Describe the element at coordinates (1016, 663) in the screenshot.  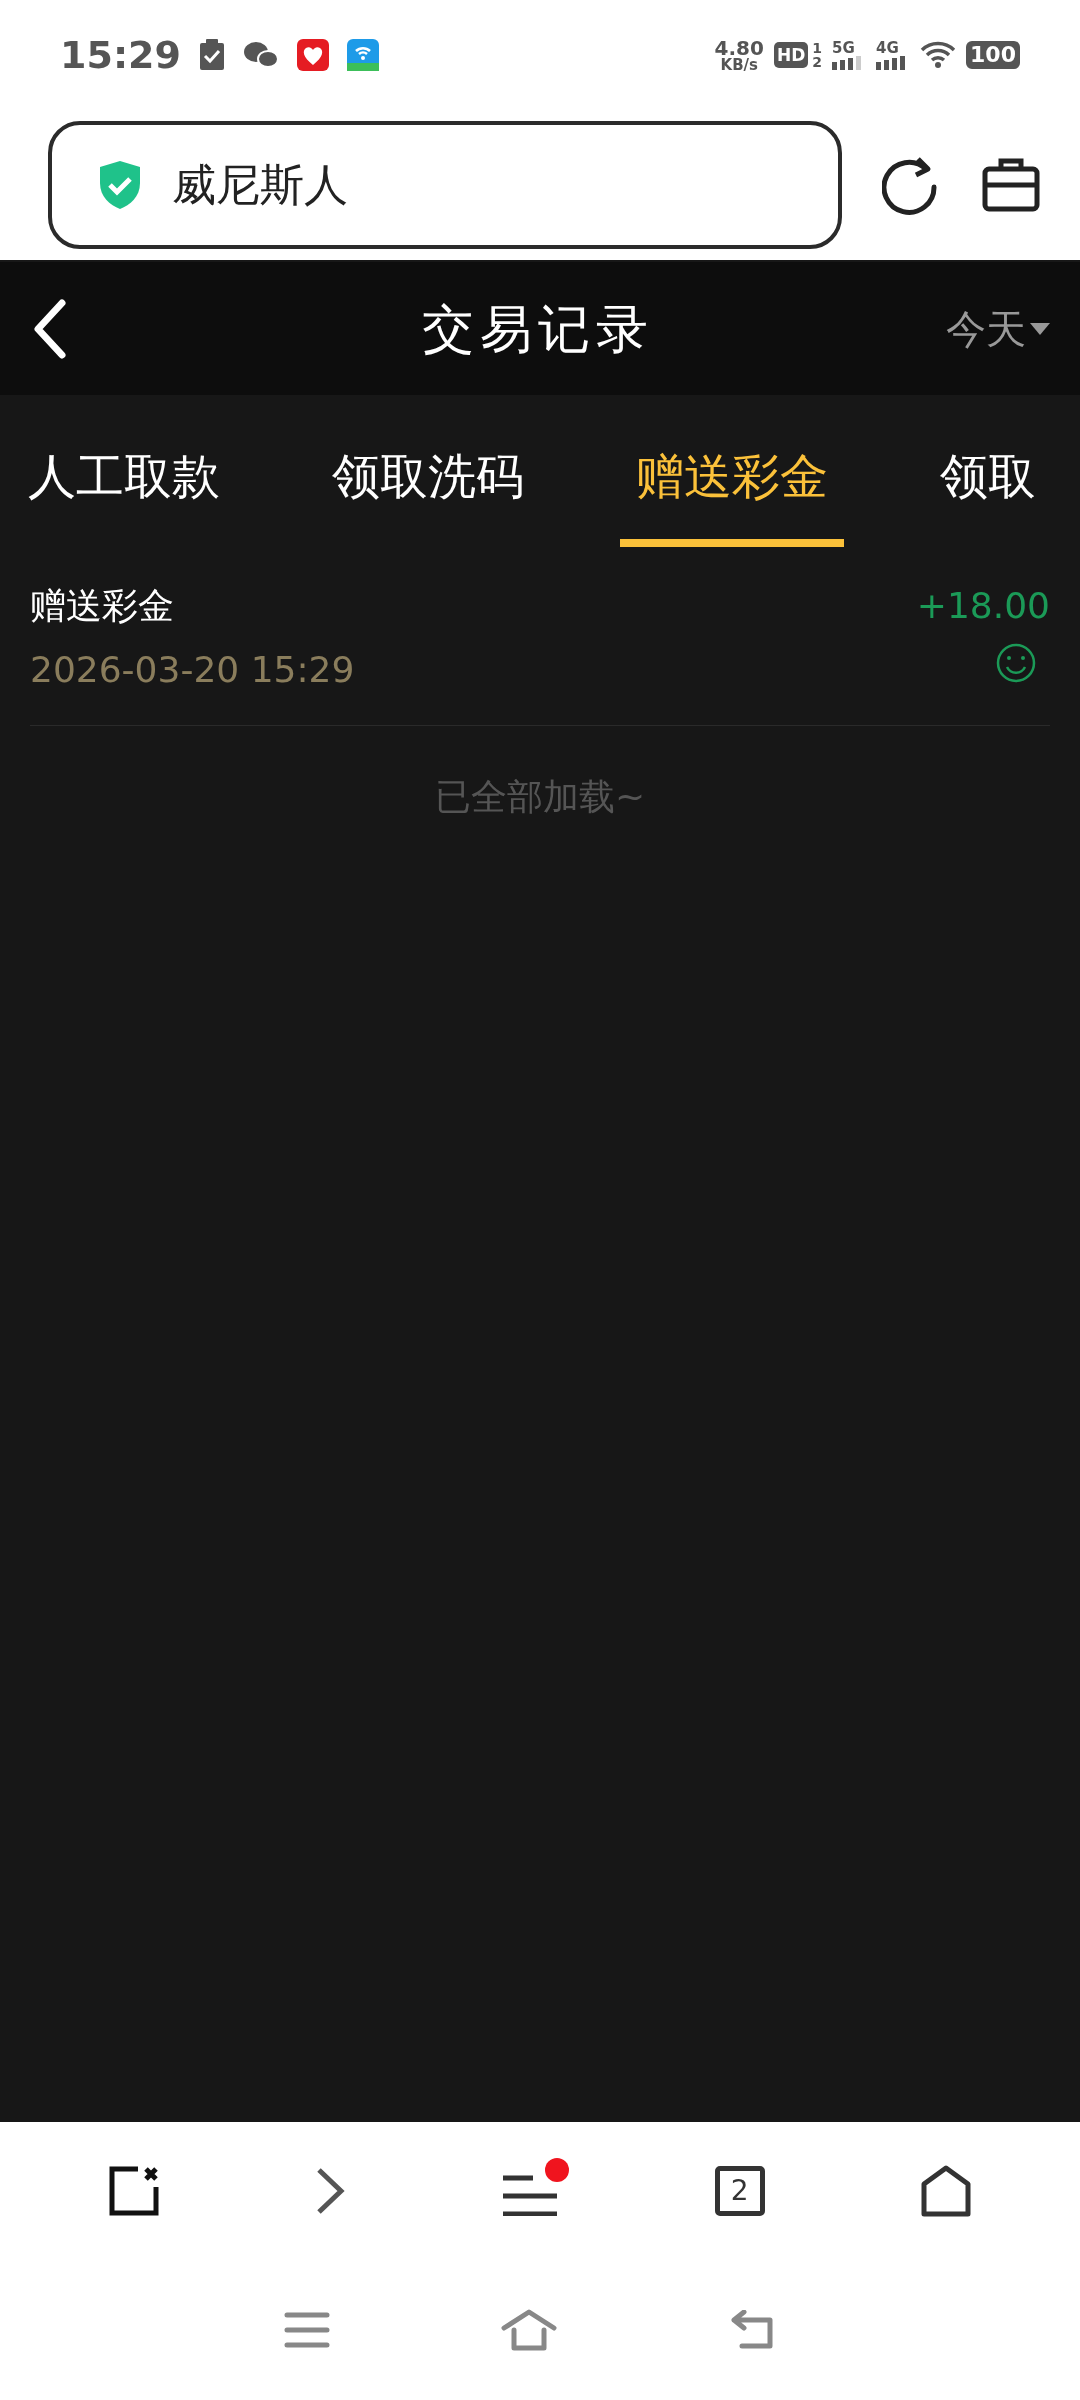
I see `smiley-icon` at that location.